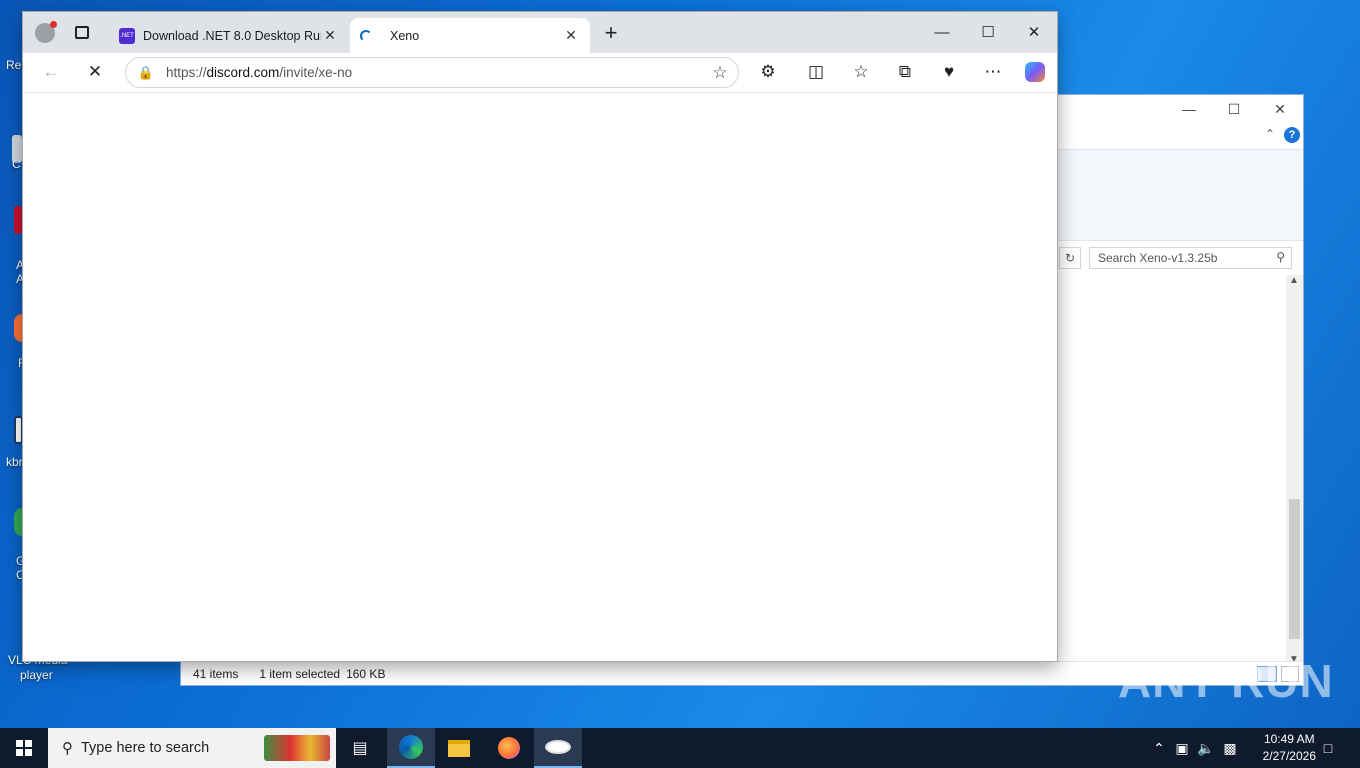 The height and width of the screenshot is (768, 1360). Describe the element at coordinates (216, 673) in the screenshot. I see `item-count: 41 items` at that location.